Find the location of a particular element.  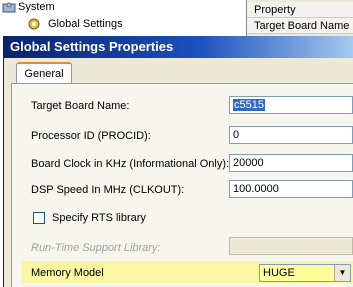

board-clock-input: 20000 is located at coordinates (291, 163).